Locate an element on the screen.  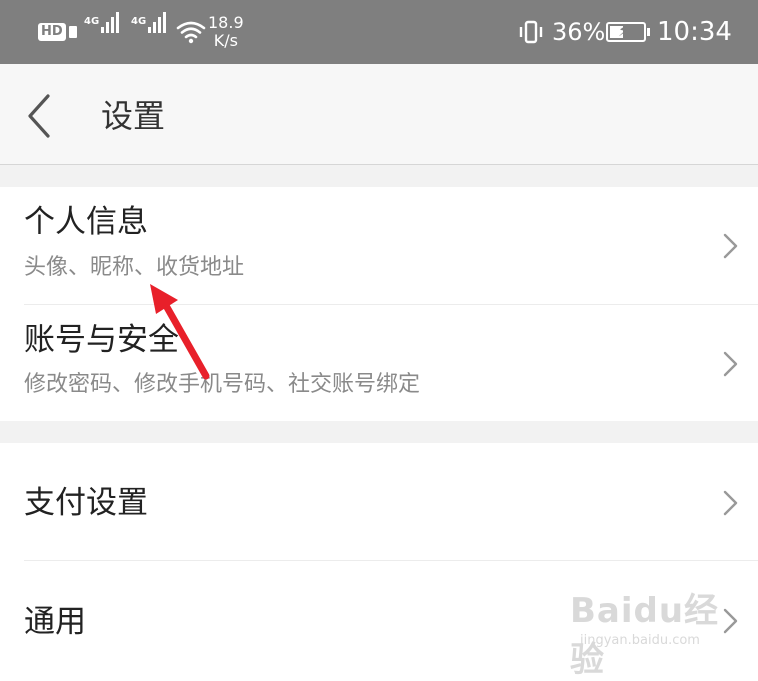
speed-value: 18.9 is located at coordinates (226, 22).